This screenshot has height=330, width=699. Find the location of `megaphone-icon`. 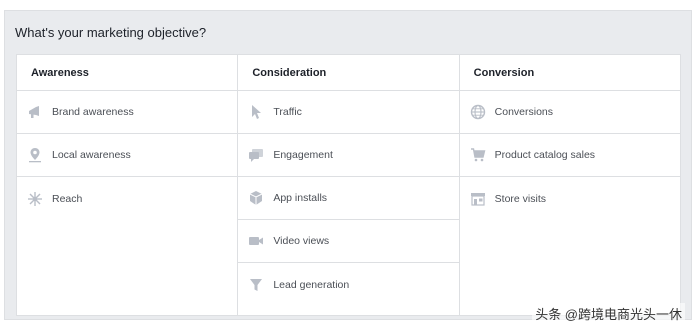

megaphone-icon is located at coordinates (35, 112).